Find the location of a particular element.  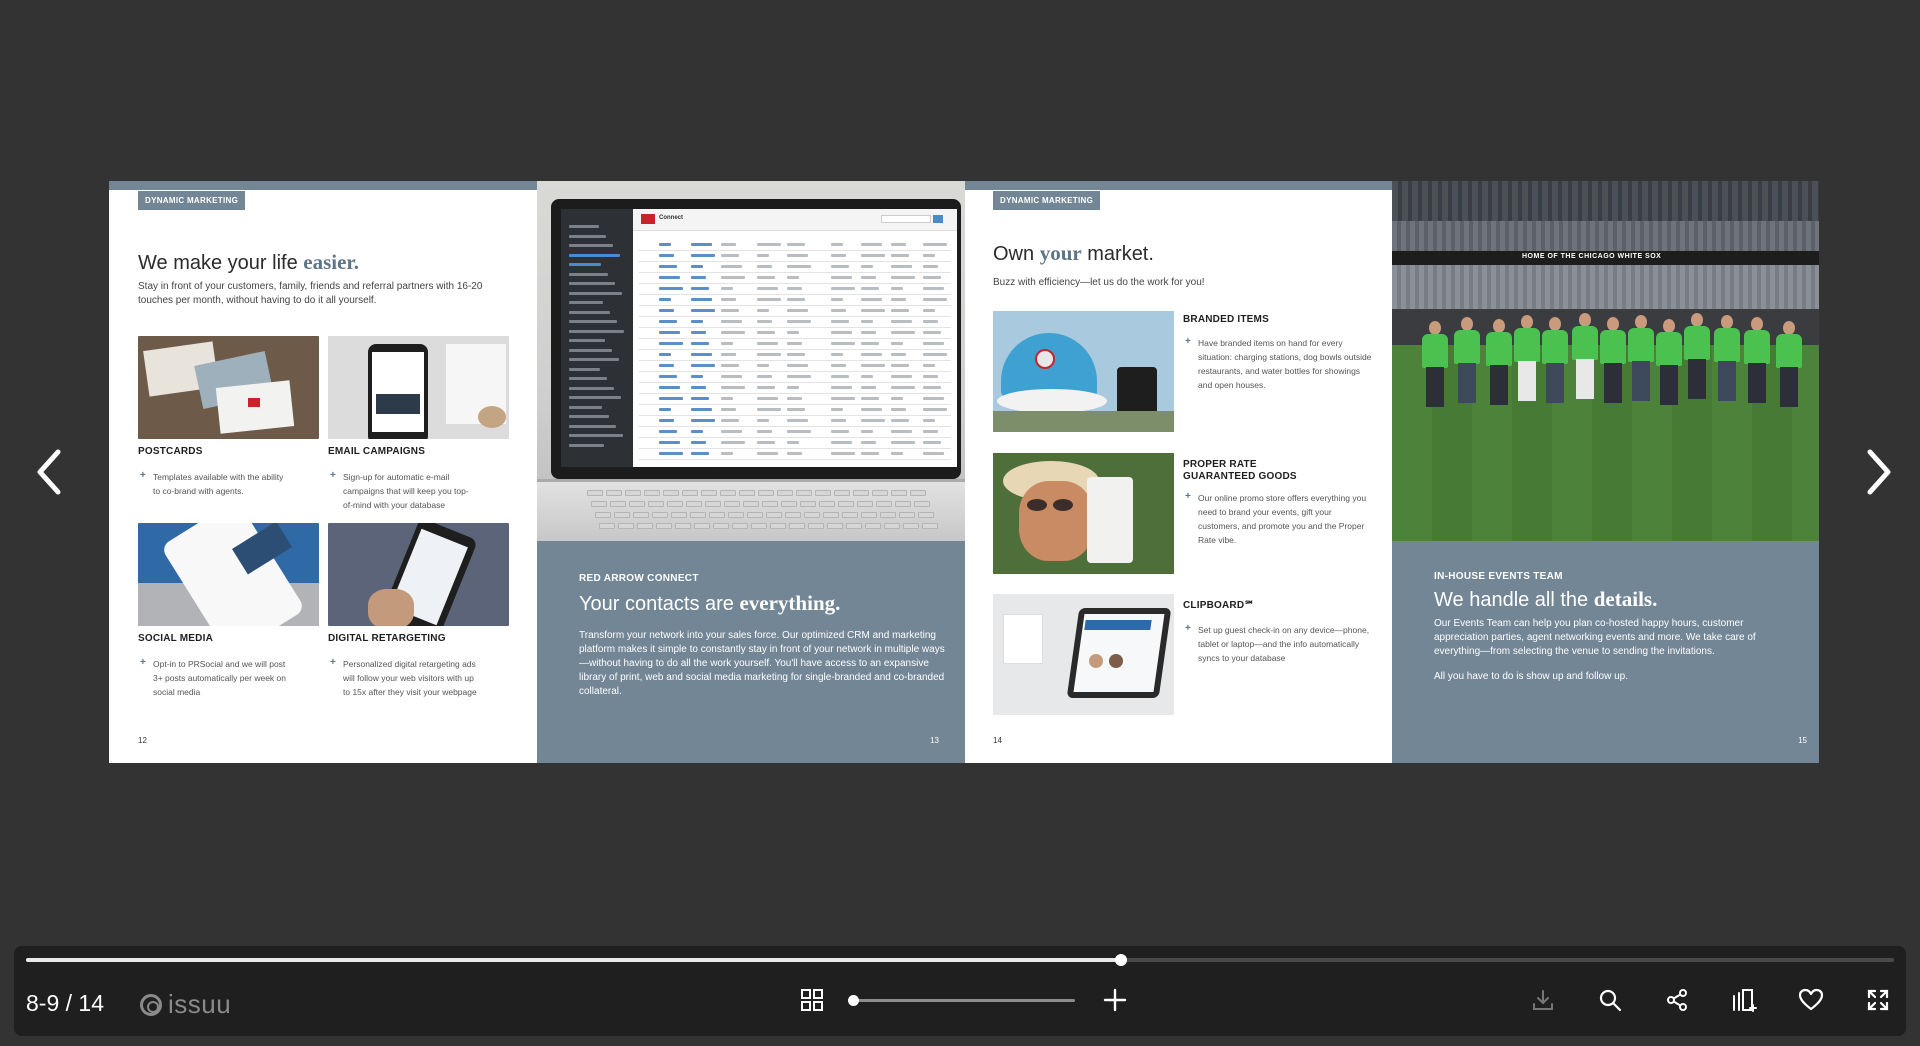

issuu-logo-icon is located at coordinates (151, 1004).